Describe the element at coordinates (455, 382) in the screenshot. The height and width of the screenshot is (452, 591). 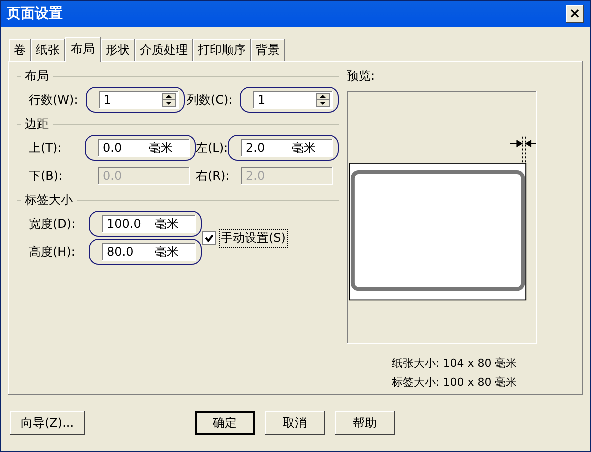
I see `label-size-text: 标签大小: 100 x 80 毫米` at that location.